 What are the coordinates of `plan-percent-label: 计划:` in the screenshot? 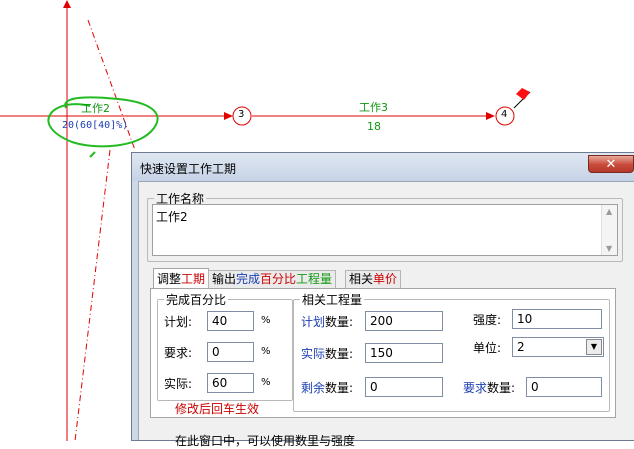 It's located at (178, 322).